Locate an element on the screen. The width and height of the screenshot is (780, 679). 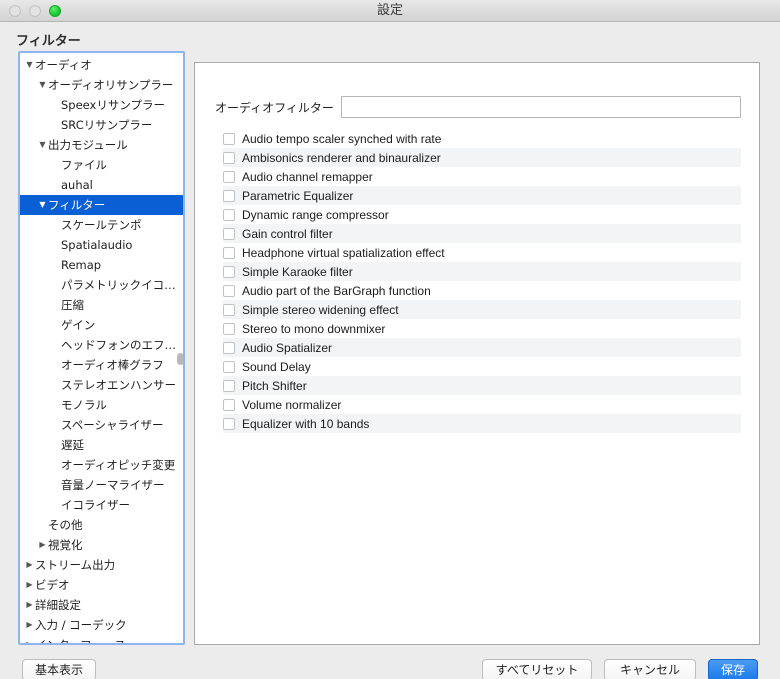
tree-item: ▼ フィルター is located at coordinates (101, 205).